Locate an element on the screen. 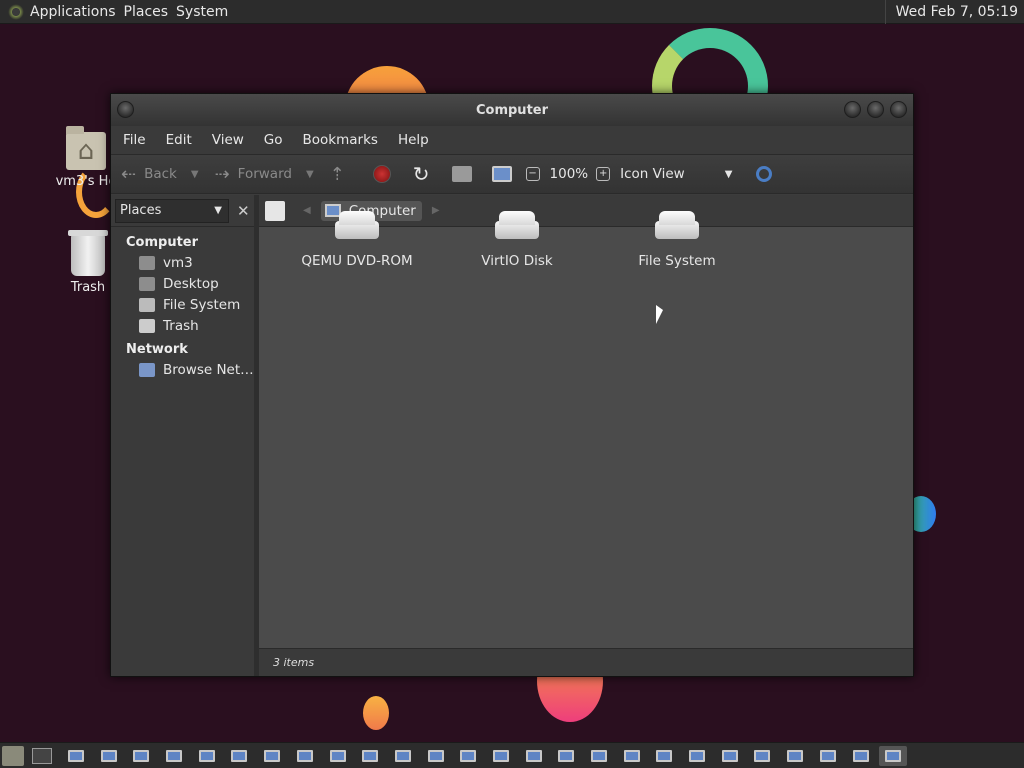  search-icon is located at coordinates (764, 174).